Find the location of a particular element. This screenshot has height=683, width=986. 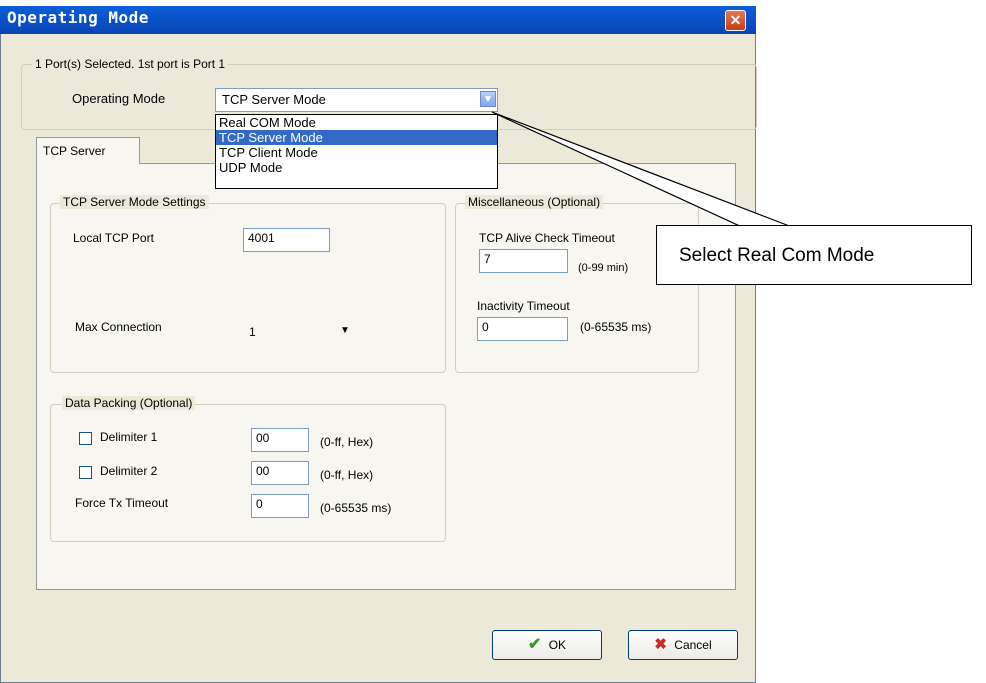

callout-text: Select Real Com Mode is located at coordinates (777, 255).